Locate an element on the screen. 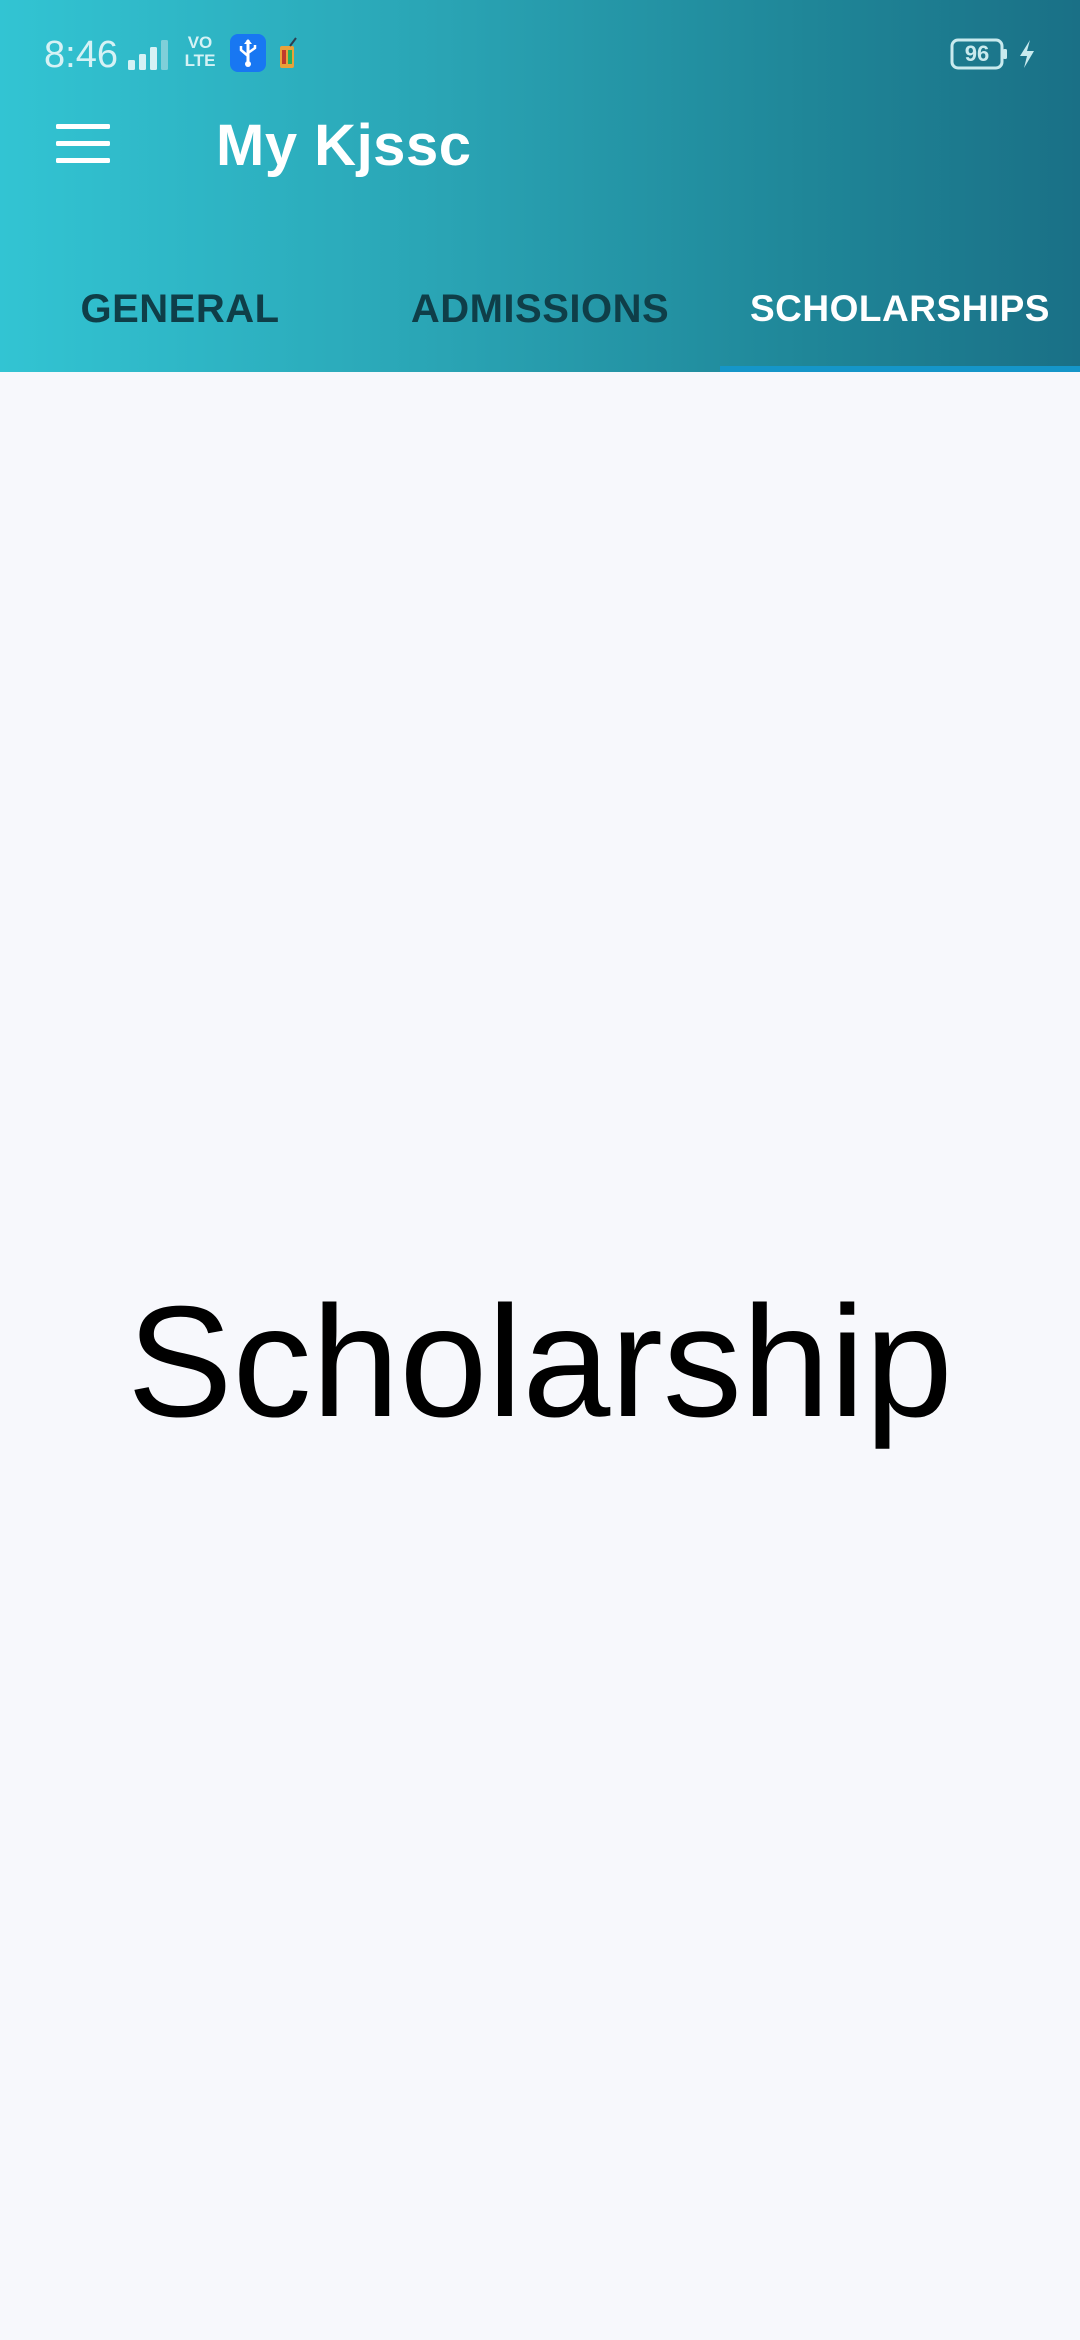 The width and height of the screenshot is (1080, 2340). volte-icon: VO LTE is located at coordinates (200, 51).